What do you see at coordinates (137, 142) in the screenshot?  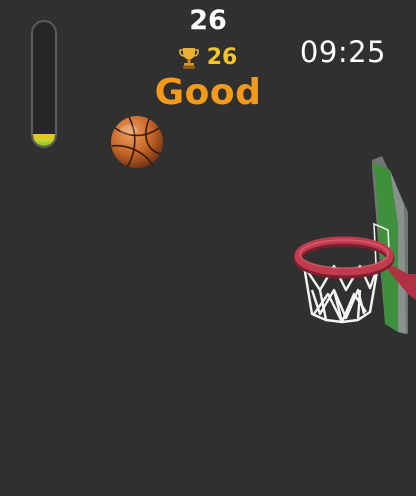 I see `basketball-icon` at bounding box center [137, 142].